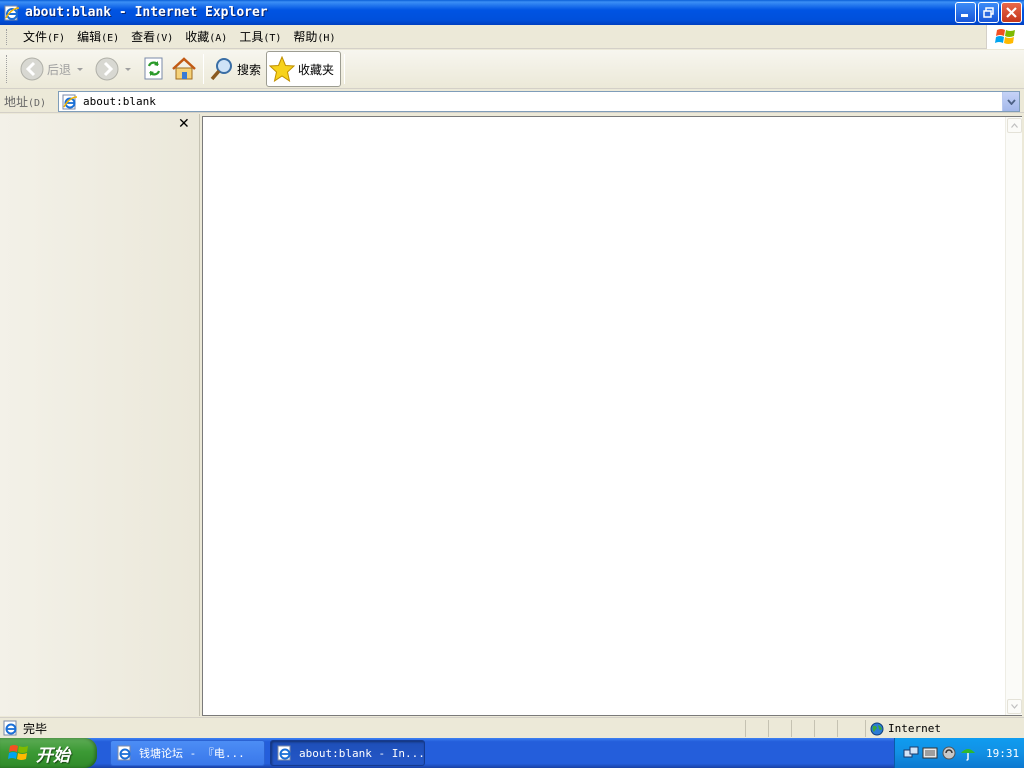 This screenshot has height=768, width=1024. I want to click on close-button, so click(1011, 12).